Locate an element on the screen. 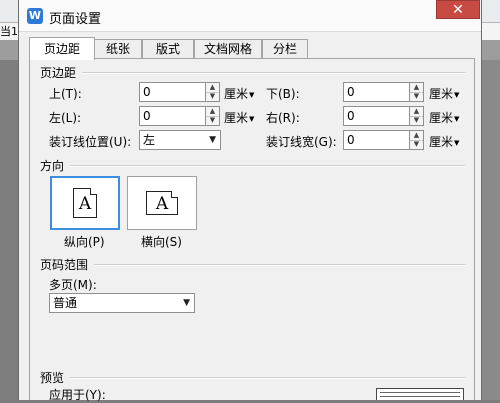 This screenshot has height=403, width=500. gutter-width-input: 0 is located at coordinates (376, 140).